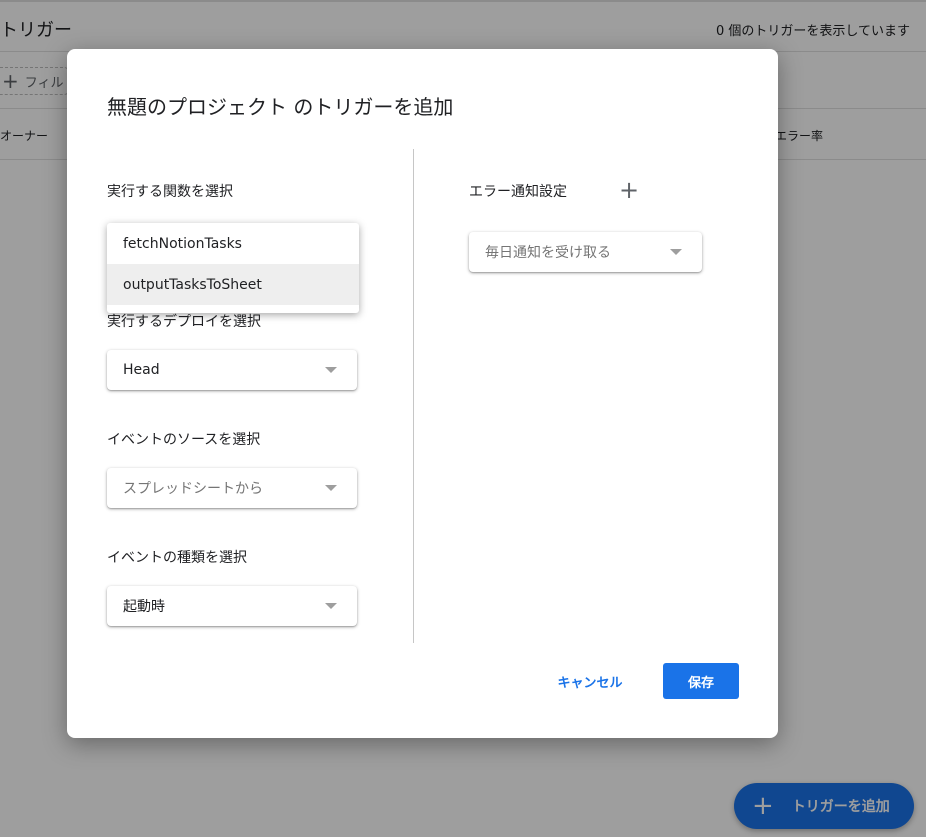 The image size is (926, 837). I want to click on deployment-label: 実行するデプロイを選択, so click(184, 322).